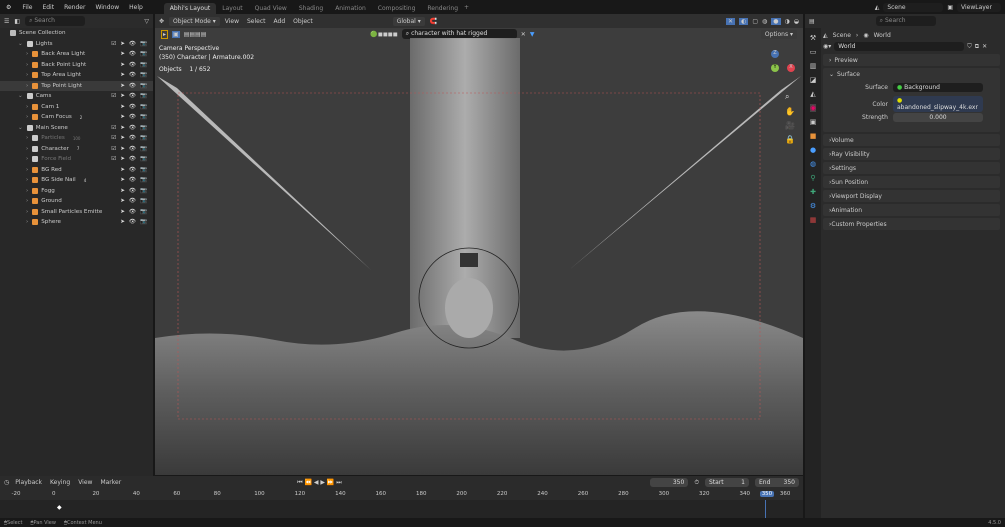 The height and width of the screenshot is (527, 1005). What do you see at coordinates (303, 21) in the screenshot?
I see `viewport-menu-object: Object` at bounding box center [303, 21].